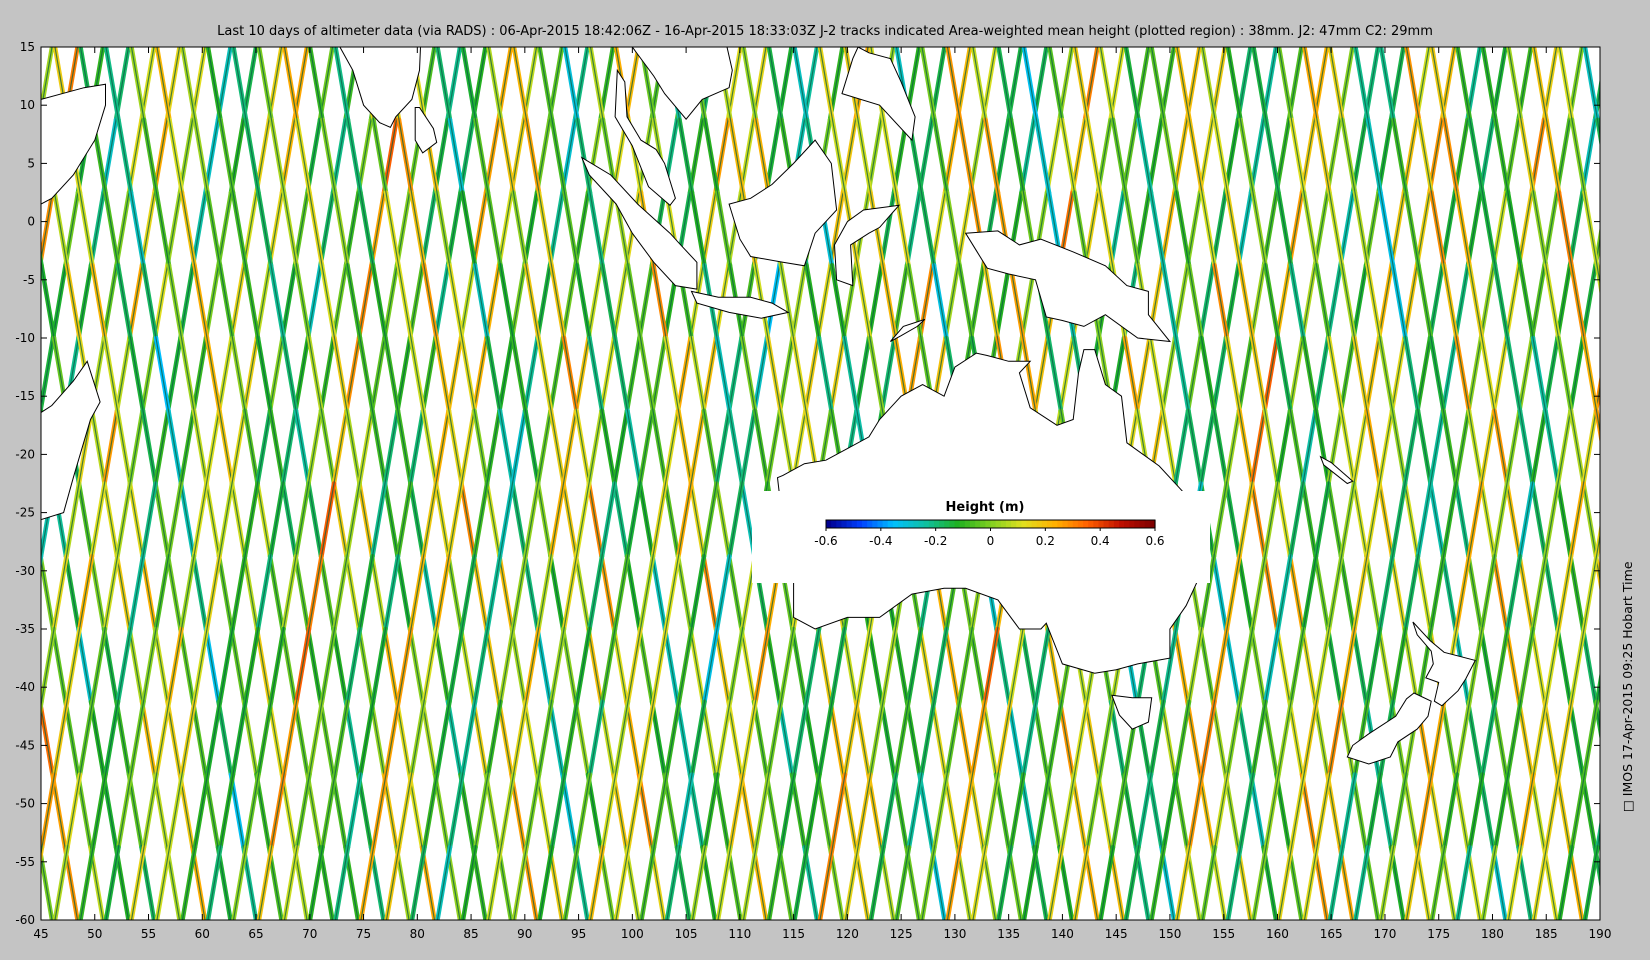  What do you see at coordinates (1600, 934) in the screenshot?
I see `x-tick-label: 190` at bounding box center [1600, 934].